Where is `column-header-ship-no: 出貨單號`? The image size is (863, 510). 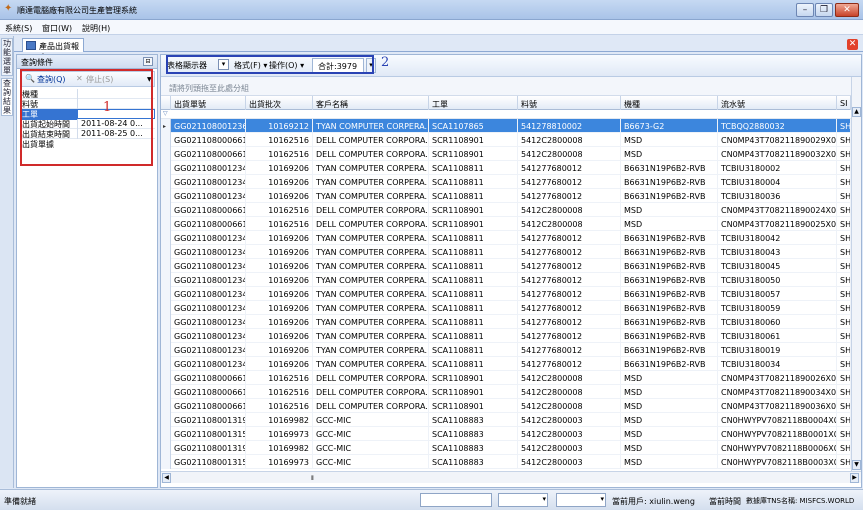
column-header-ship-no: 出貨單號 is located at coordinates (208, 103).